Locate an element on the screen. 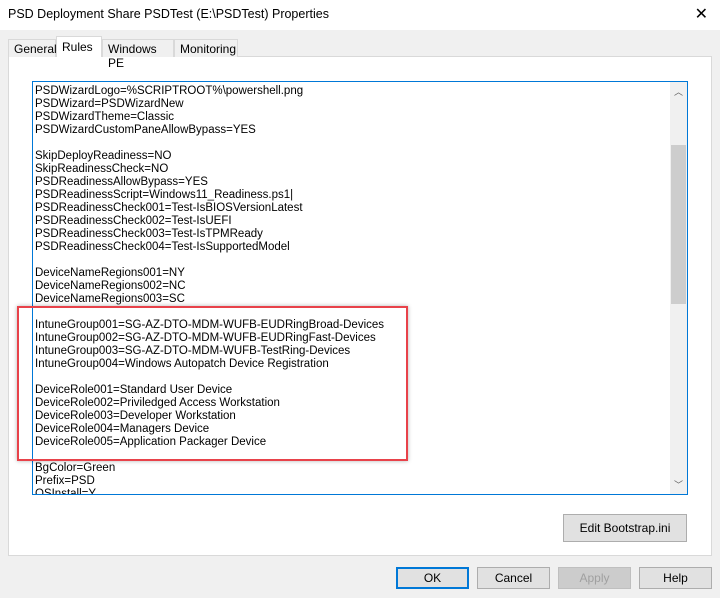 The image size is (720, 598). rule-line: PSDWizard=PSDWizardNew is located at coordinates (109, 104).